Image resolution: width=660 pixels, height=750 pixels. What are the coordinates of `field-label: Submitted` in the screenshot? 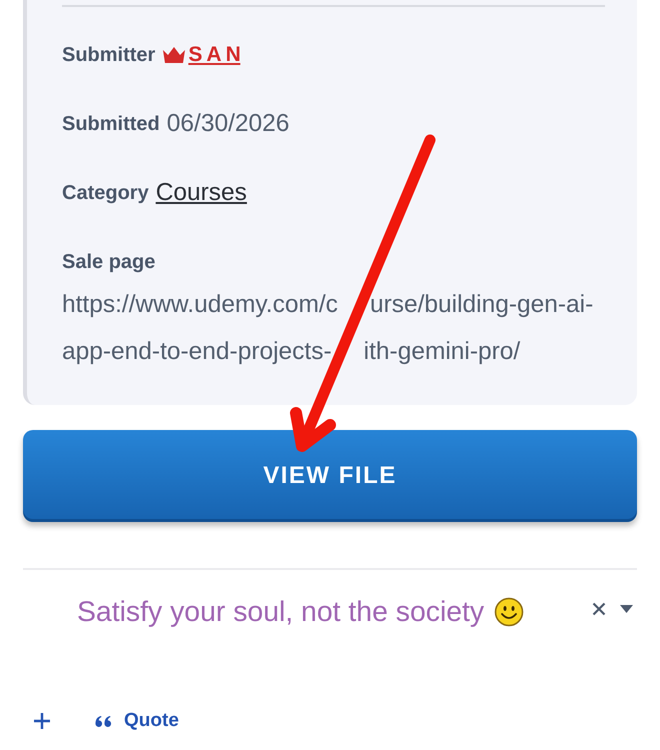 It's located at (111, 124).